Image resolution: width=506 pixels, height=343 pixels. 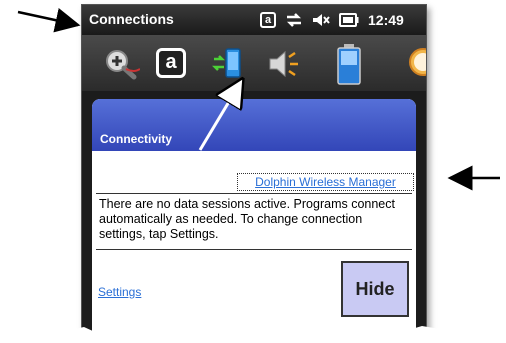 What do you see at coordinates (220, 115) in the screenshot?
I see `arrow-to-connectivity-icon` at bounding box center [220, 115].